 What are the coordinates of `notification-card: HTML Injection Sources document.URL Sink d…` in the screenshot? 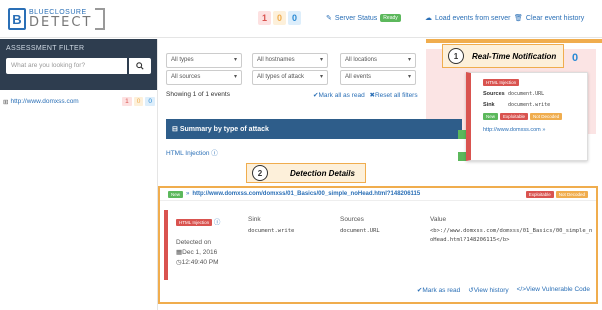 It's located at (527, 116).